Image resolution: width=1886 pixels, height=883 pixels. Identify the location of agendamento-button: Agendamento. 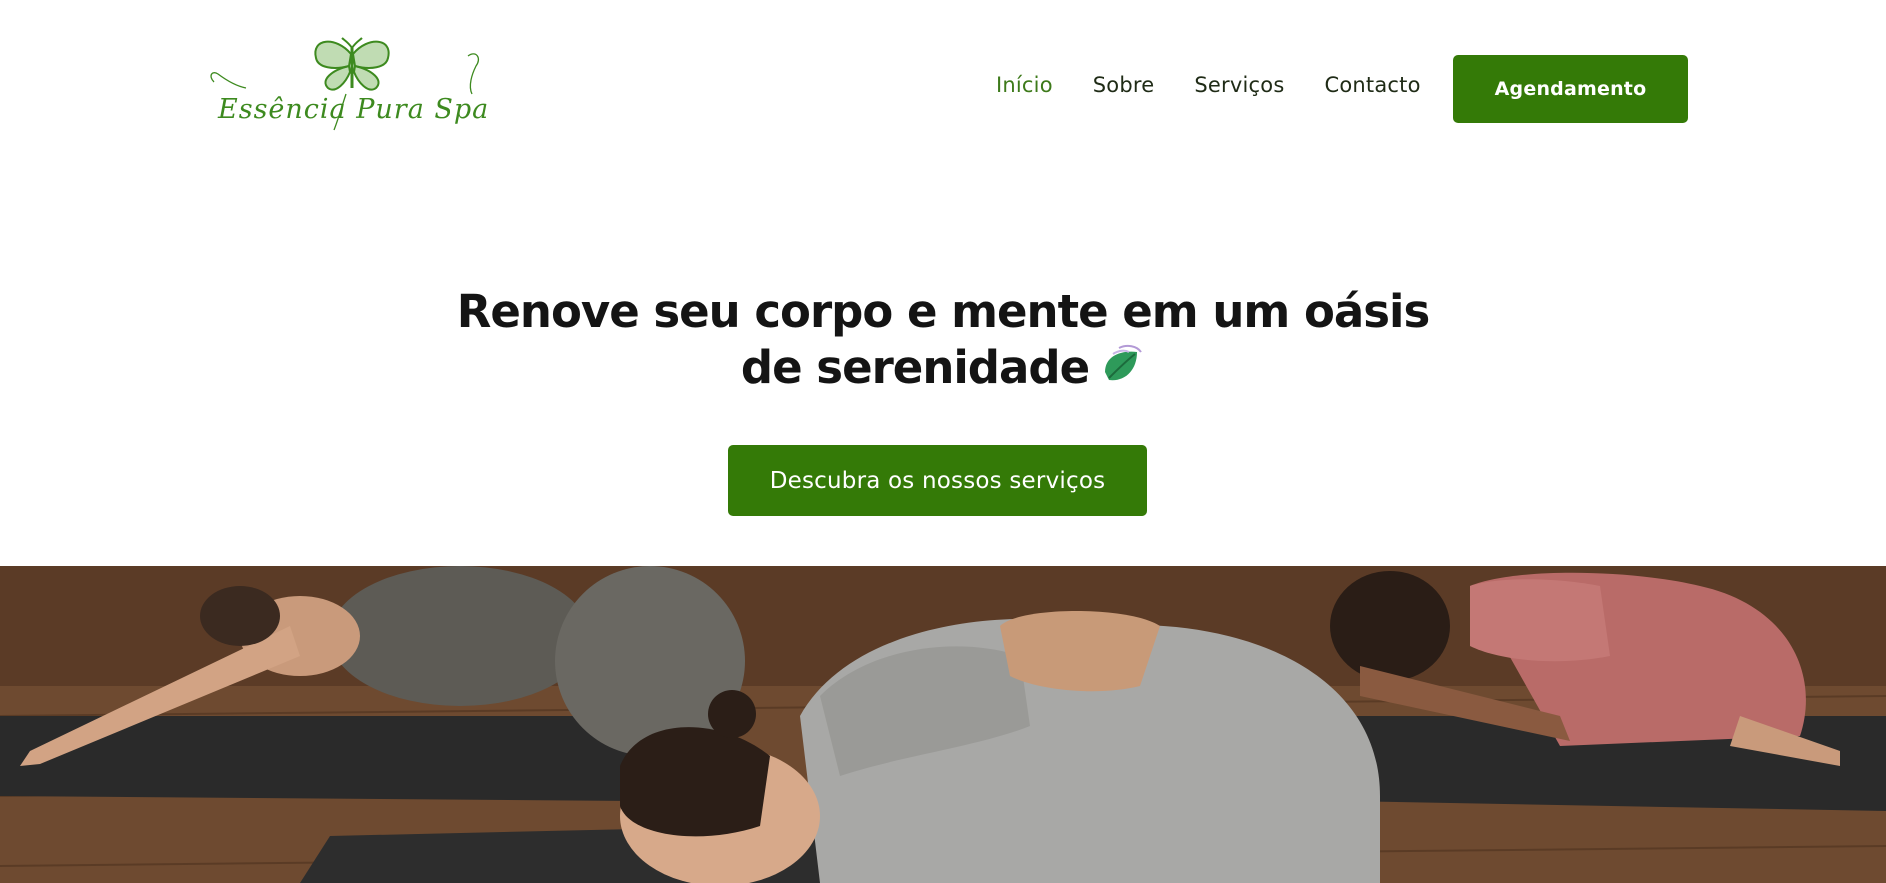
(1570, 89).